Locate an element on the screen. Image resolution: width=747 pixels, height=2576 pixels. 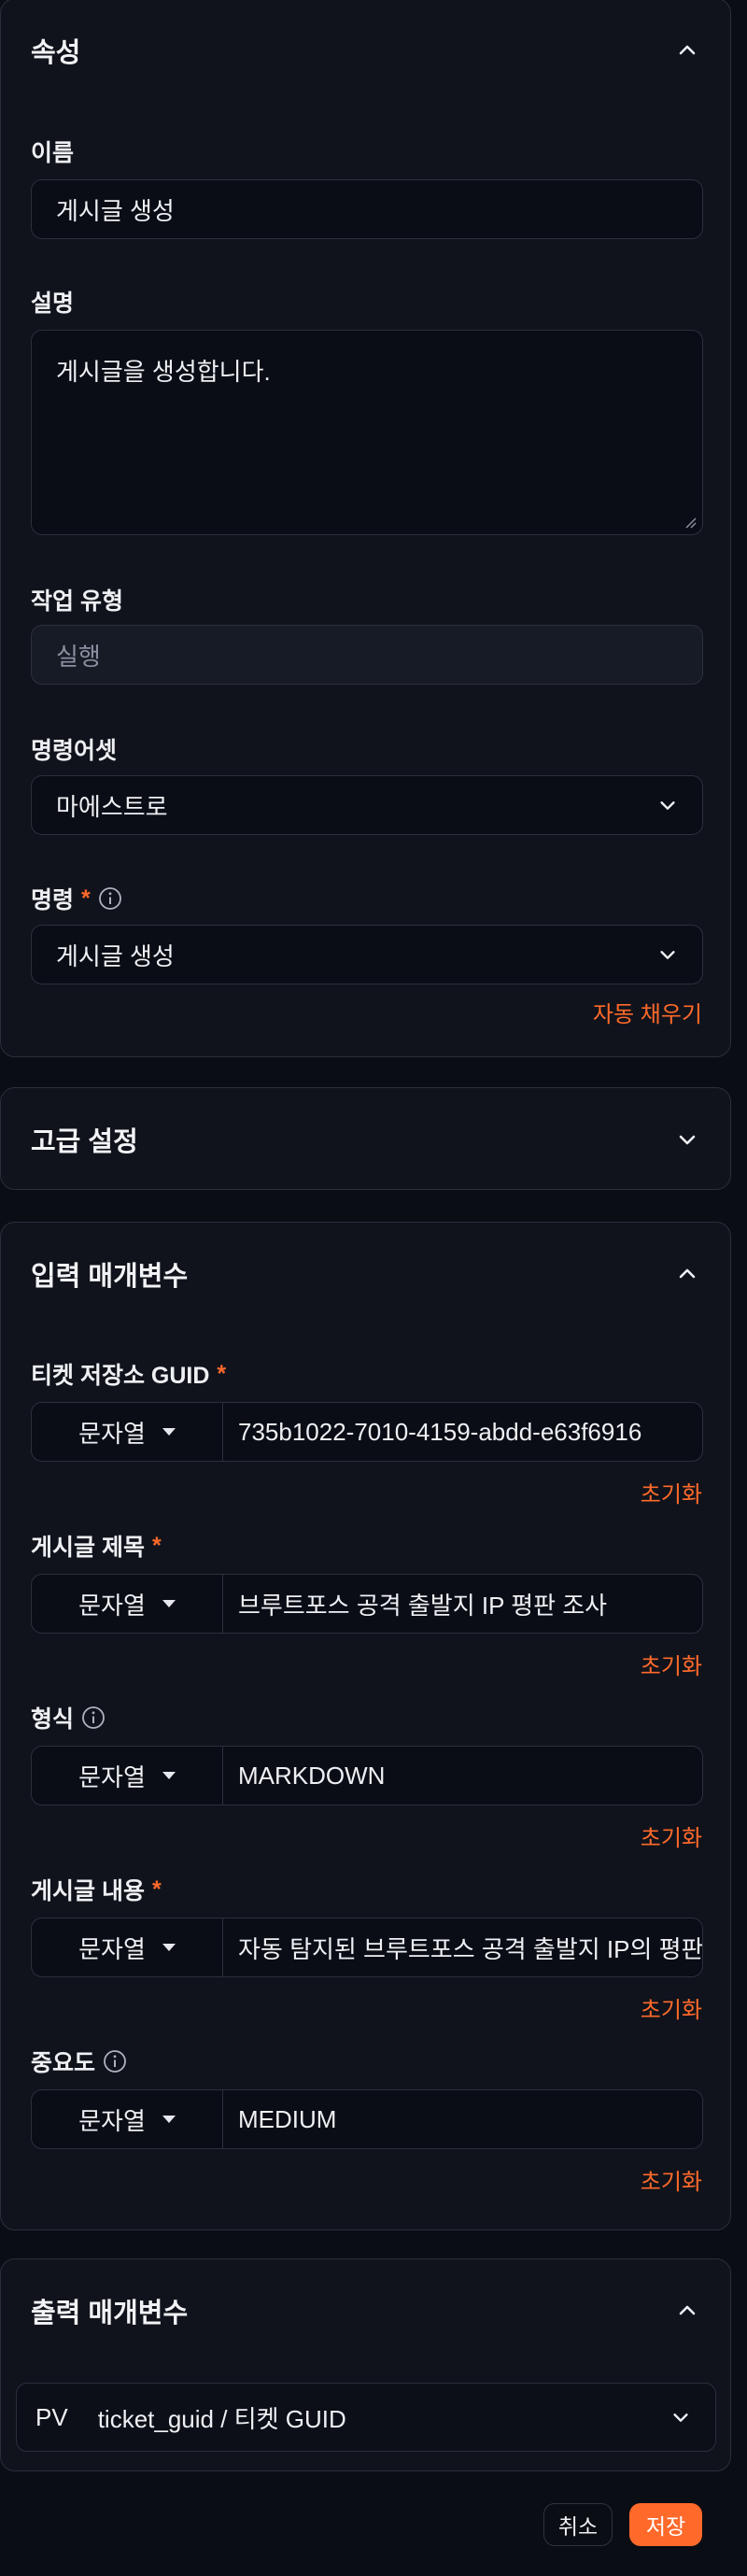
command-select: 게시글 생성 is located at coordinates (367, 954).